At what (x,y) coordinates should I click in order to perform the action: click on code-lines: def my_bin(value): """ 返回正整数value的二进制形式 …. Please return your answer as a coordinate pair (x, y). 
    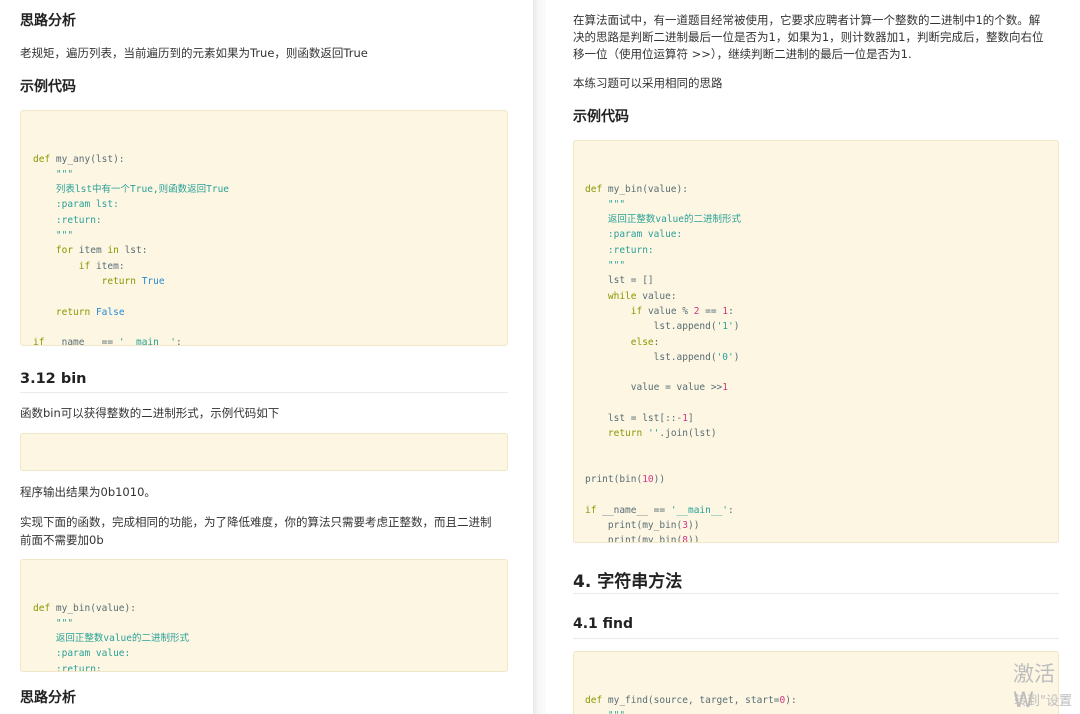
    Looking at the image, I should click on (264, 636).